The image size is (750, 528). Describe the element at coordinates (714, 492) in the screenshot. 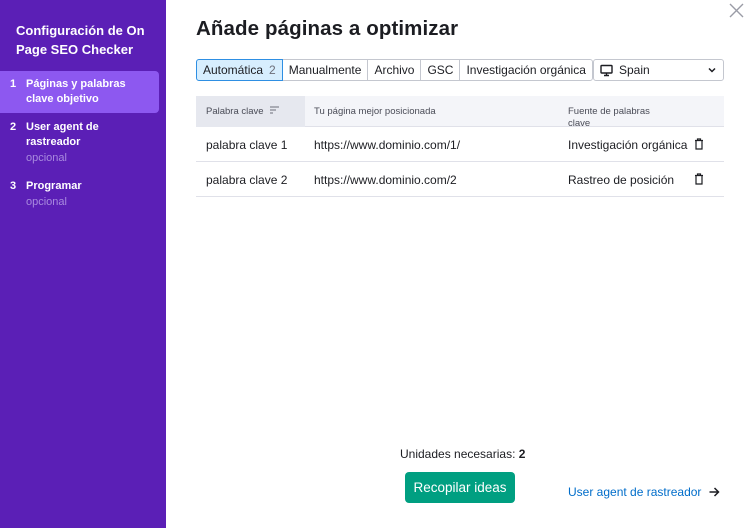

I see `arrow-right-icon` at that location.